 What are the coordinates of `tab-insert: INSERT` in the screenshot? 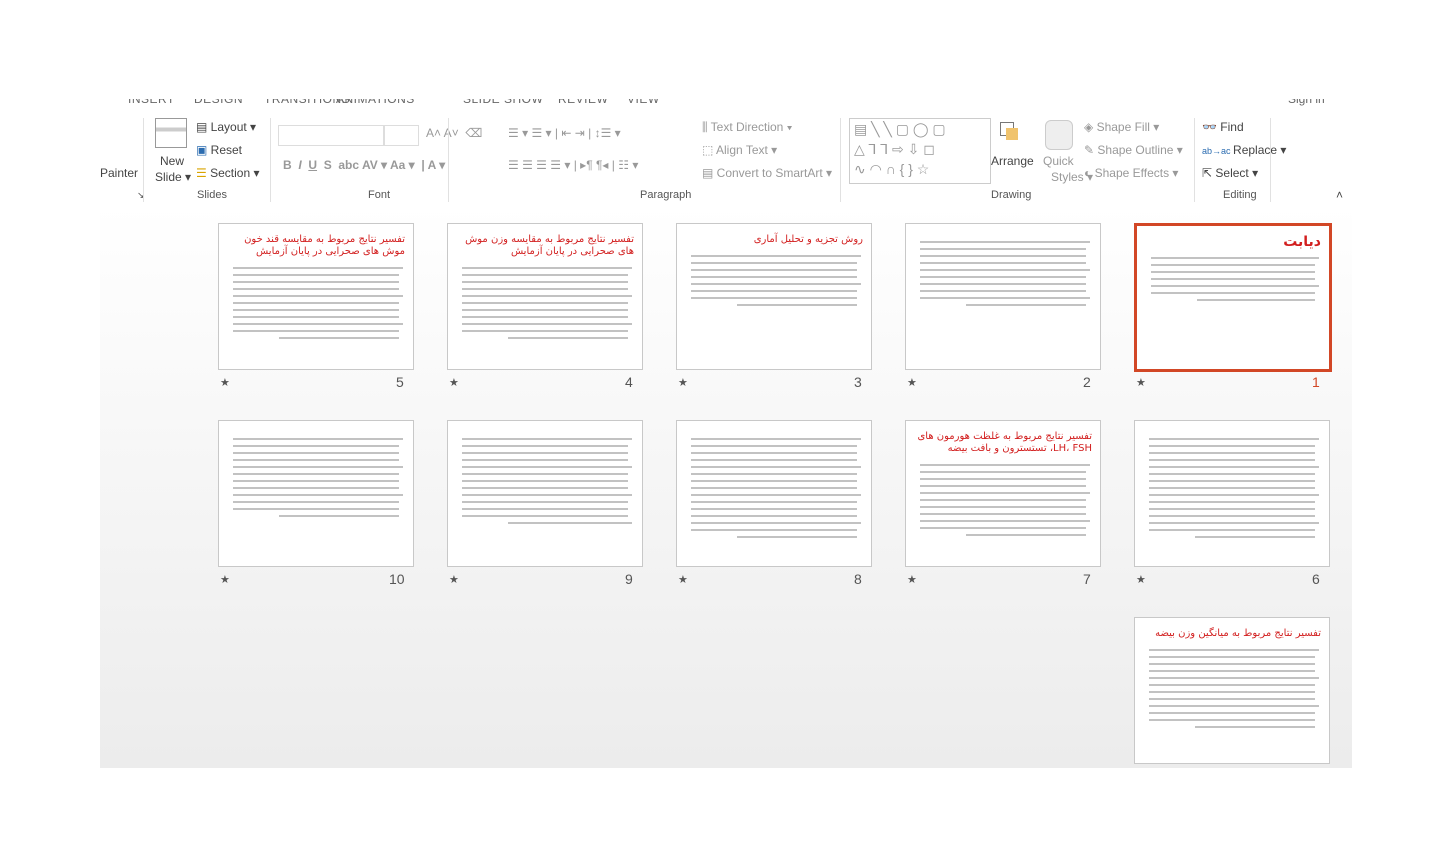 It's located at (151, 102).